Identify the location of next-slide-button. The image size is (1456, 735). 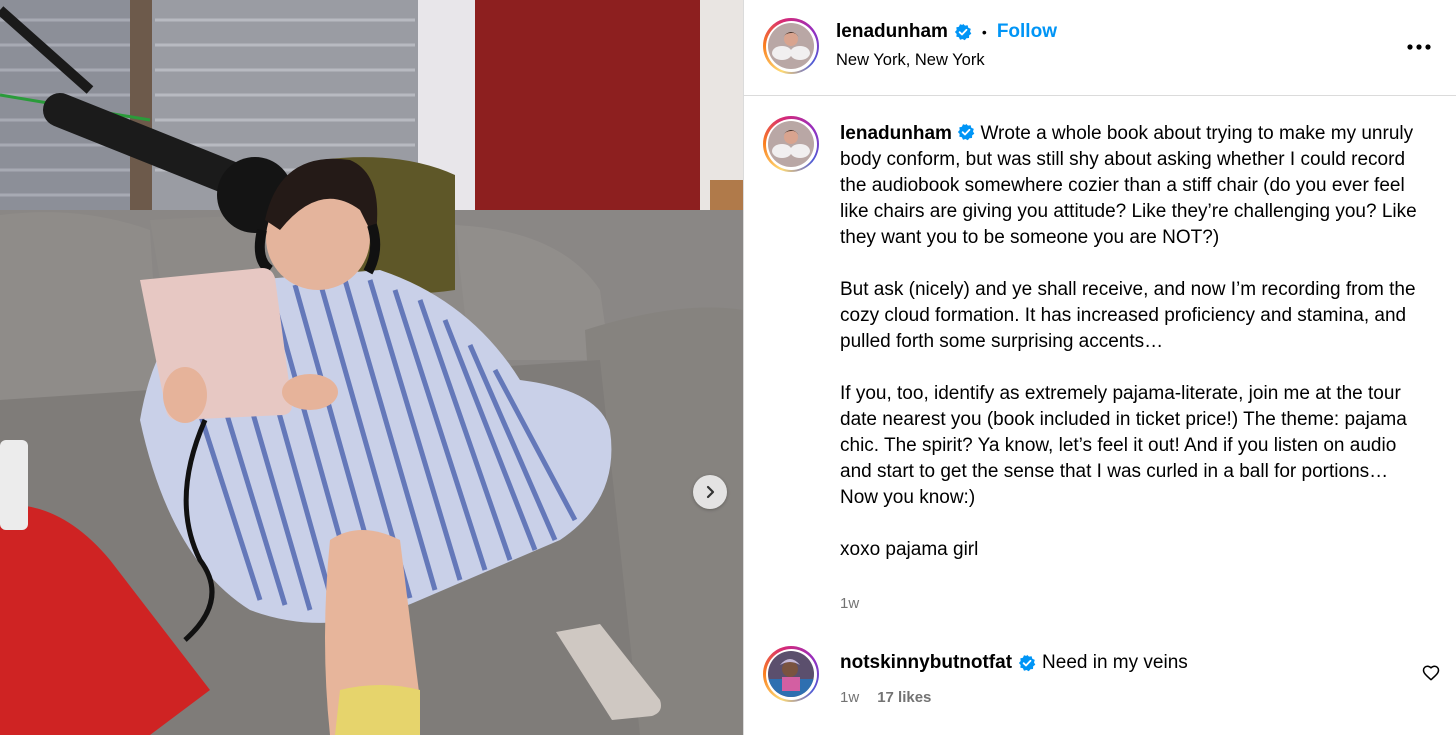
(710, 492).